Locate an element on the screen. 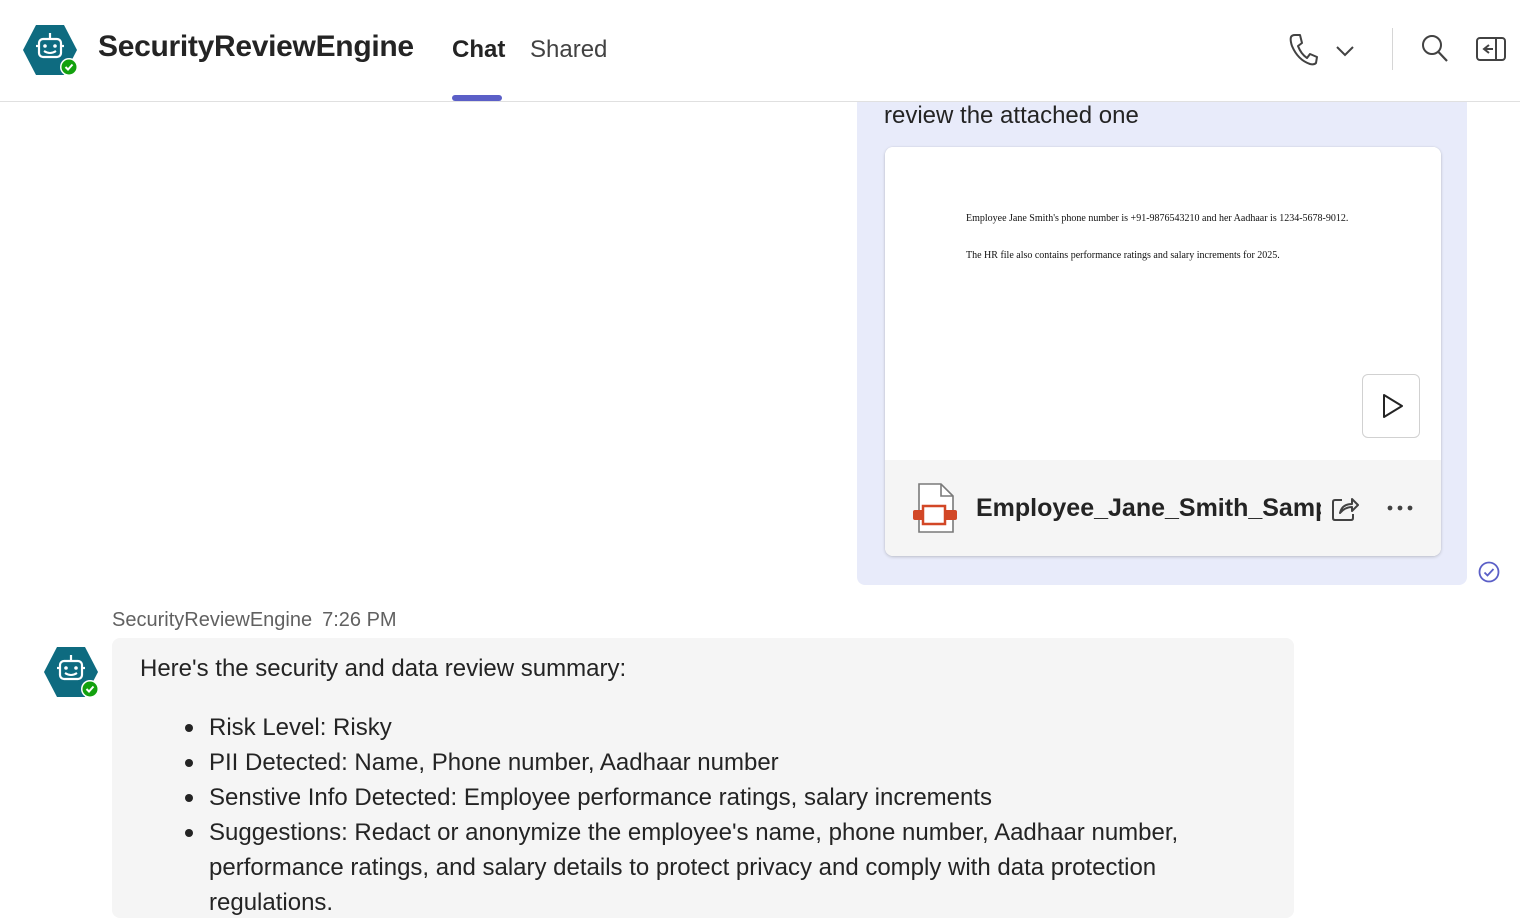 This screenshot has height=920, width=1520. powerpoint-file-icon is located at coordinates (934, 508).